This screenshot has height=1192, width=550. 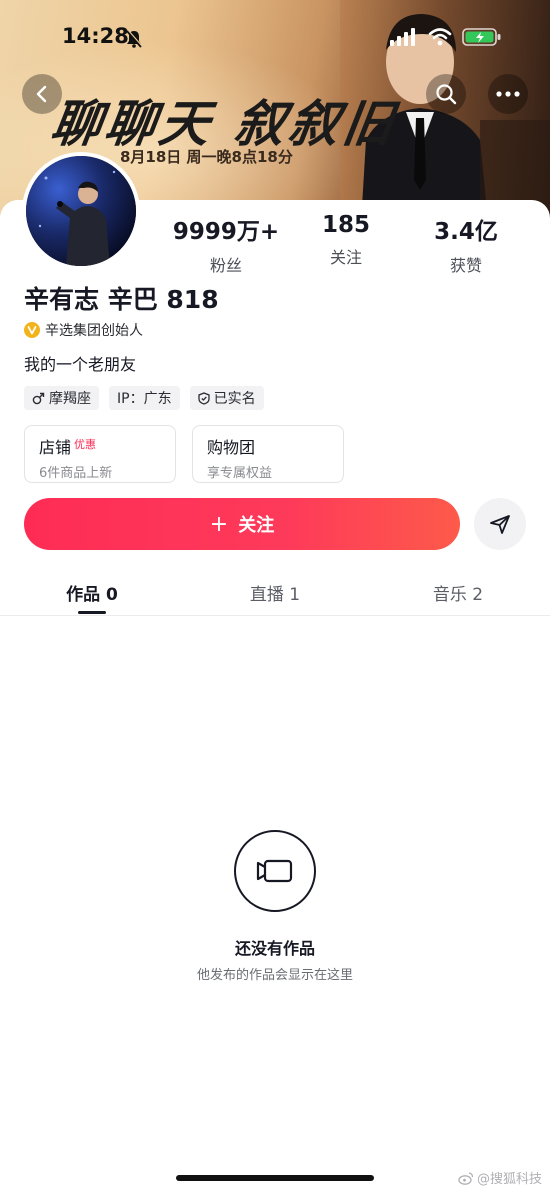 What do you see at coordinates (234, 399) in the screenshot?
I see `tag-label: 已实名` at bounding box center [234, 399].